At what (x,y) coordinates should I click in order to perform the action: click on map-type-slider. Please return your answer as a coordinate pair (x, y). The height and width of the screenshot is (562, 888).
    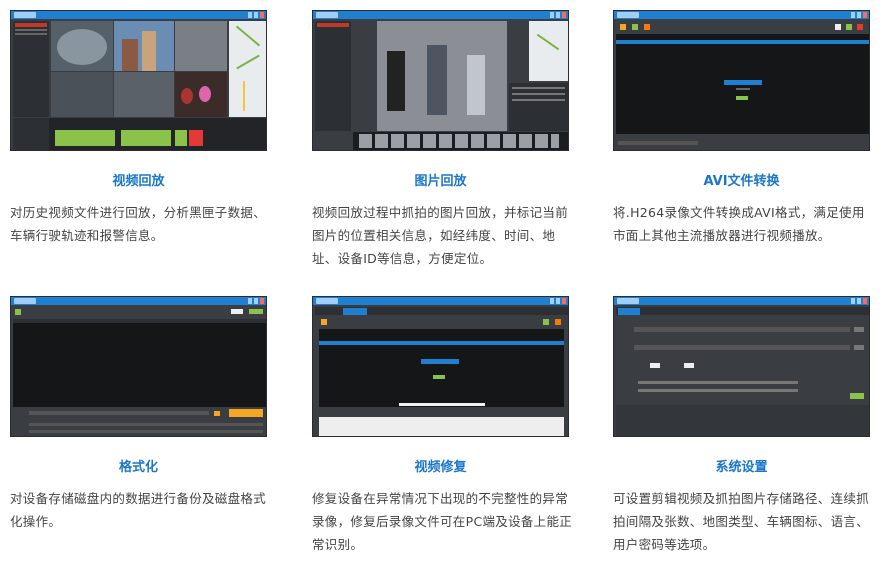
    Looking at the image, I should click on (718, 382).